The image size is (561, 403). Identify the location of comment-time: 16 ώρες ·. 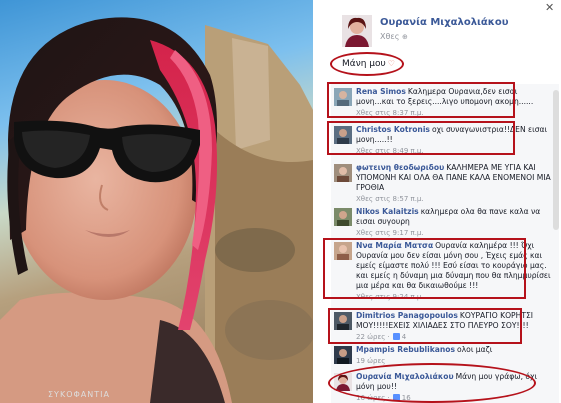
(373, 398).